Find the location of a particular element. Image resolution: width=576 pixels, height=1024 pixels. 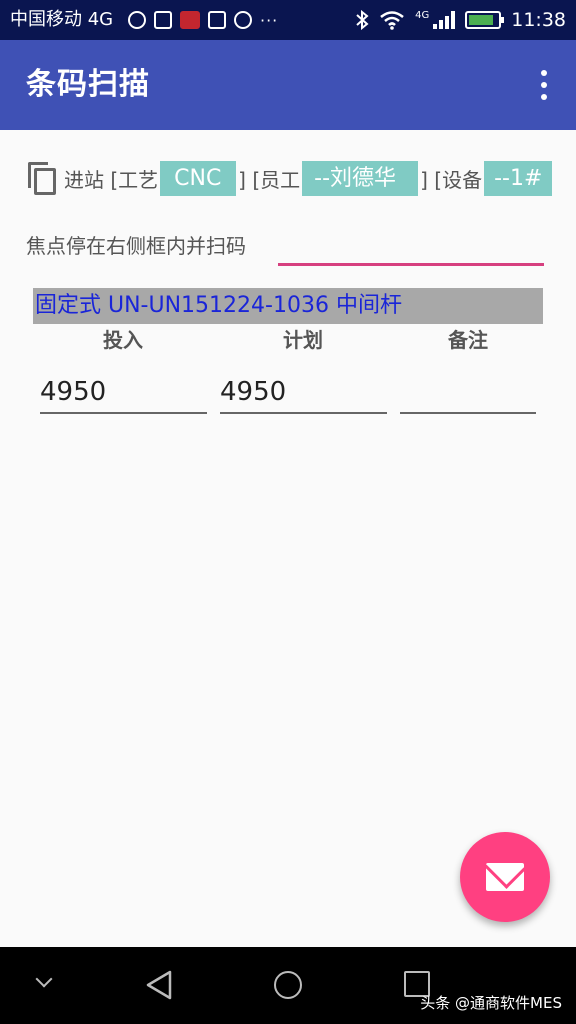

input-quantity-field is located at coordinates (123, 393).